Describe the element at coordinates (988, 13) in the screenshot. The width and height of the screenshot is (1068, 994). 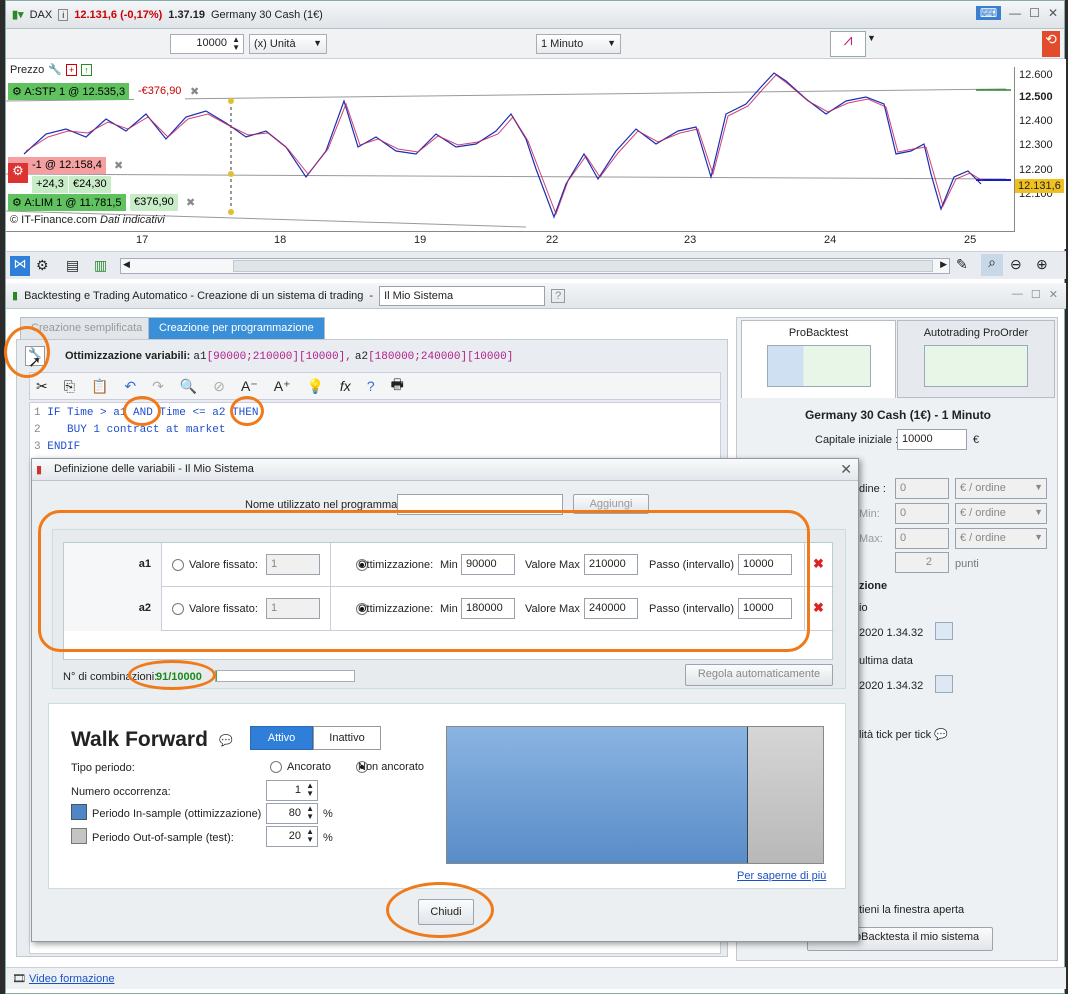
I see `keyboard-icon: ⌨` at that location.